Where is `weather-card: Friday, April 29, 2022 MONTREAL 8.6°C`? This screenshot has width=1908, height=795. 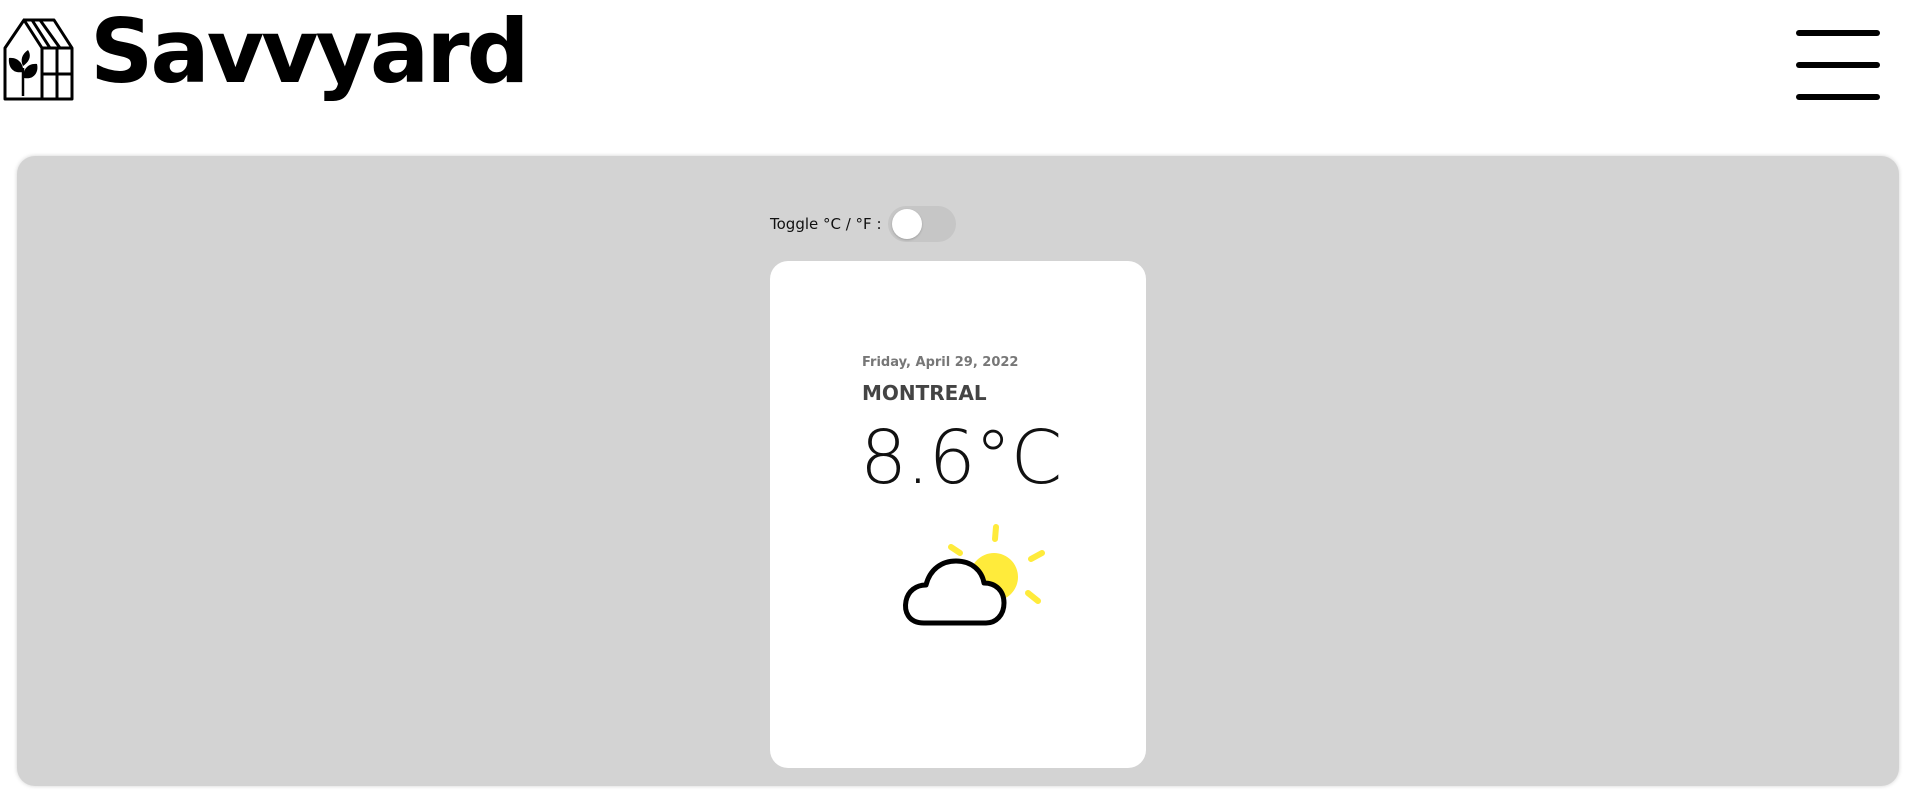
weather-card: Friday, April 29, 2022 MONTREAL 8.6°C is located at coordinates (958, 514).